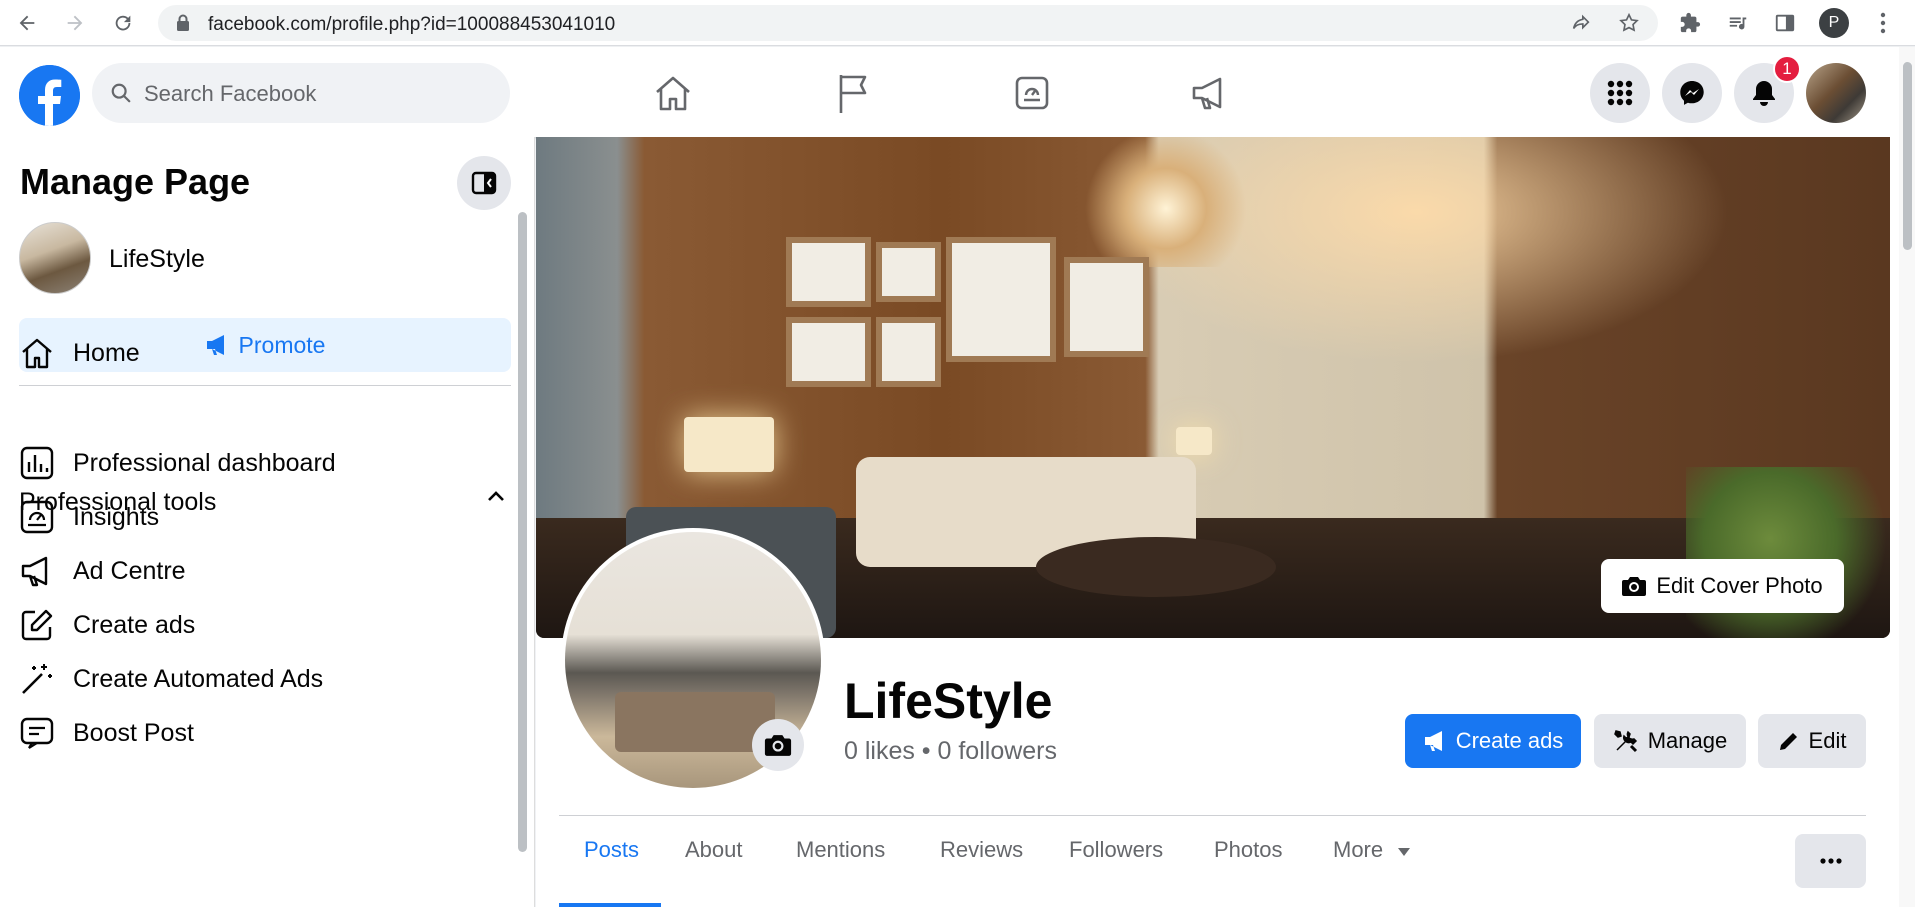  I want to click on sidebar-item-home: Home, so click(265, 353).